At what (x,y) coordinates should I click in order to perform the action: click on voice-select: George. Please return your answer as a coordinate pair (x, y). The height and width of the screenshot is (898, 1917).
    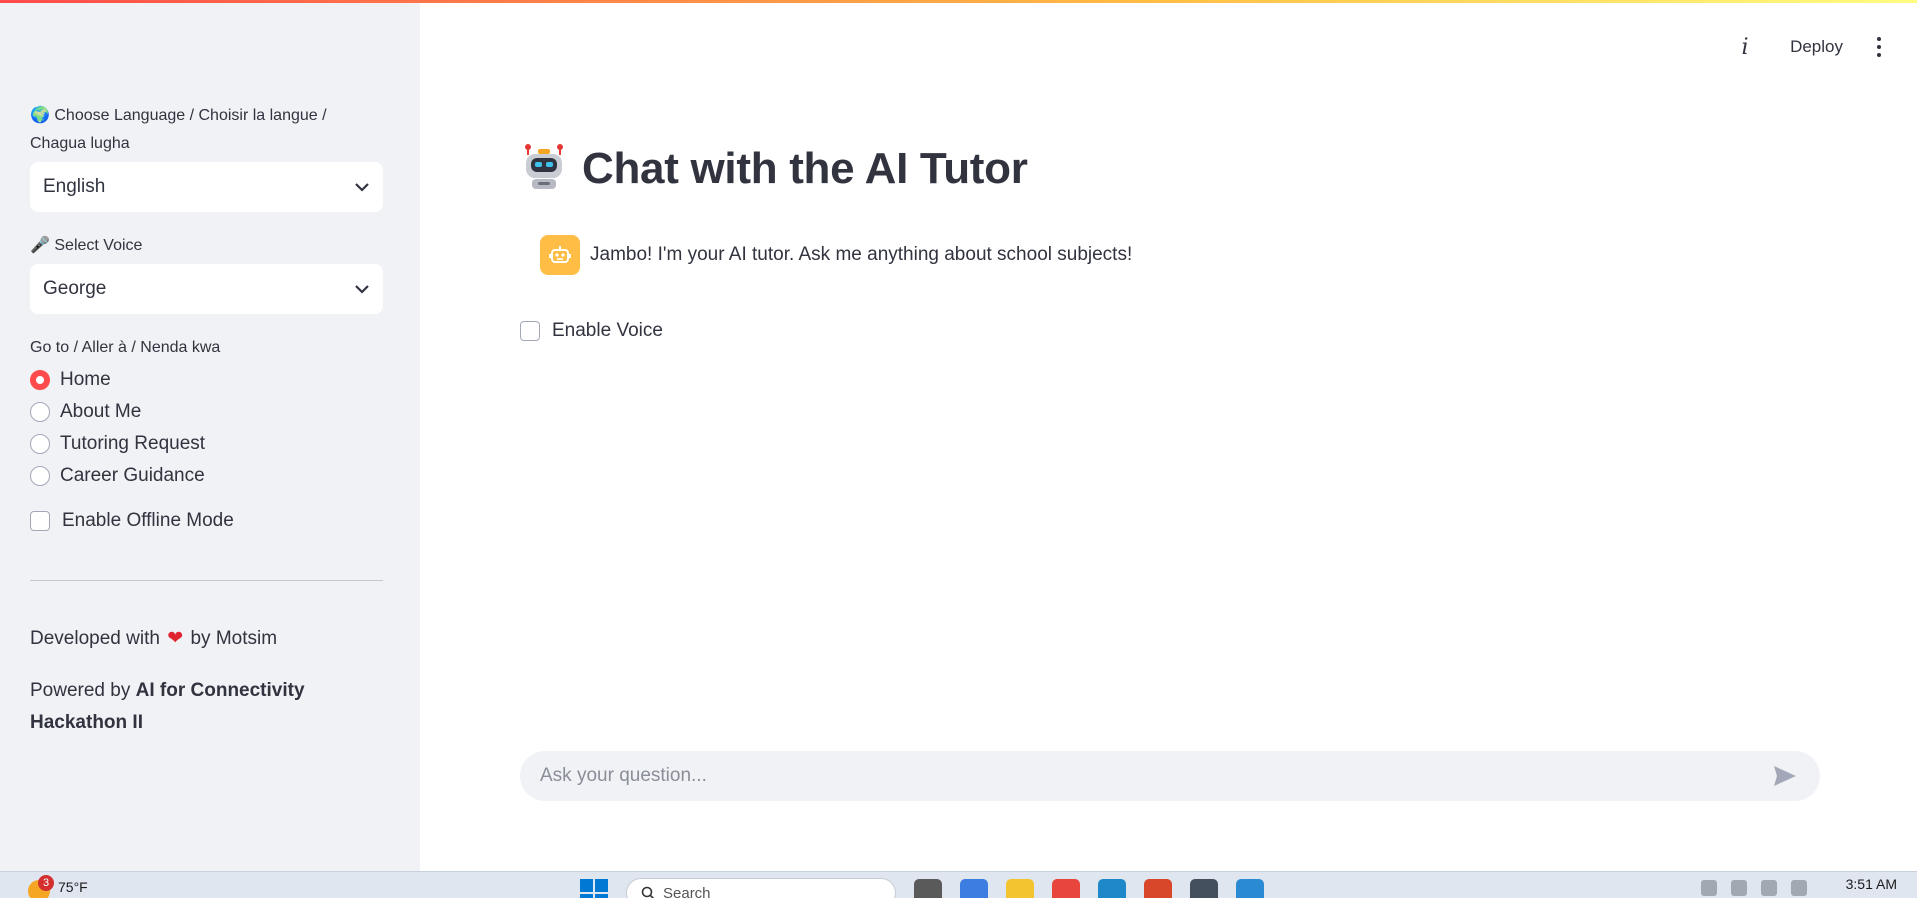
    Looking at the image, I should click on (206, 289).